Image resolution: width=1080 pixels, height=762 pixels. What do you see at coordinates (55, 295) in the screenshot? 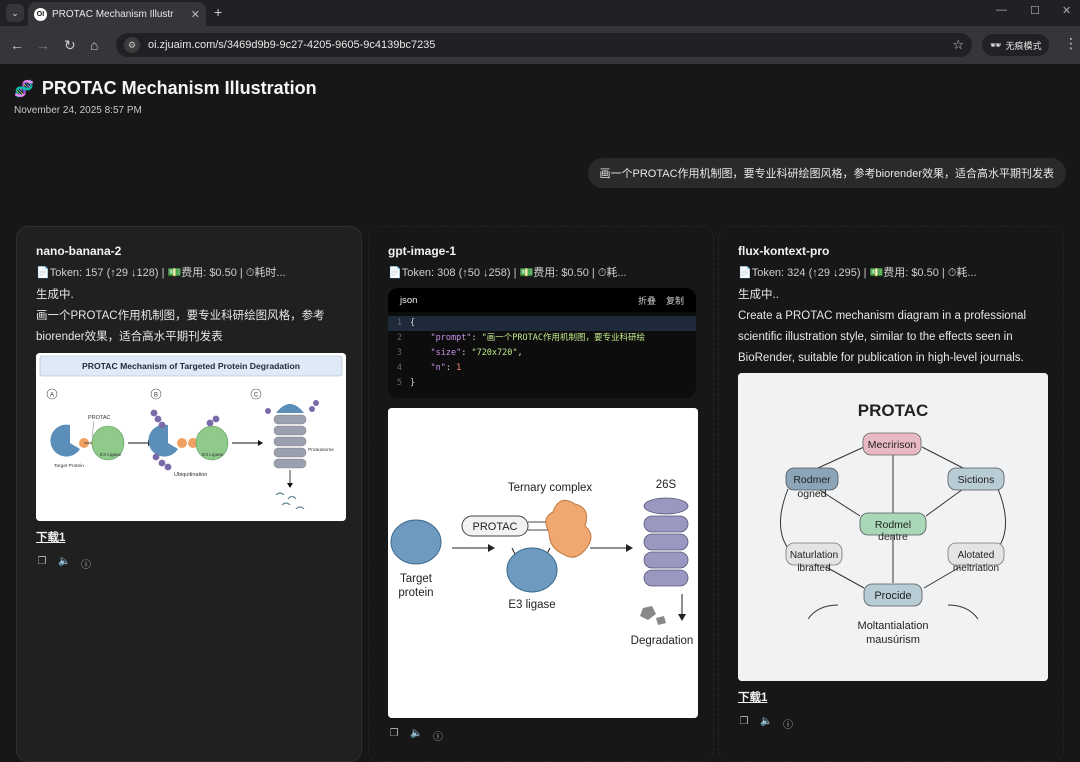
I see `status-text: 生成中.` at bounding box center [55, 295].